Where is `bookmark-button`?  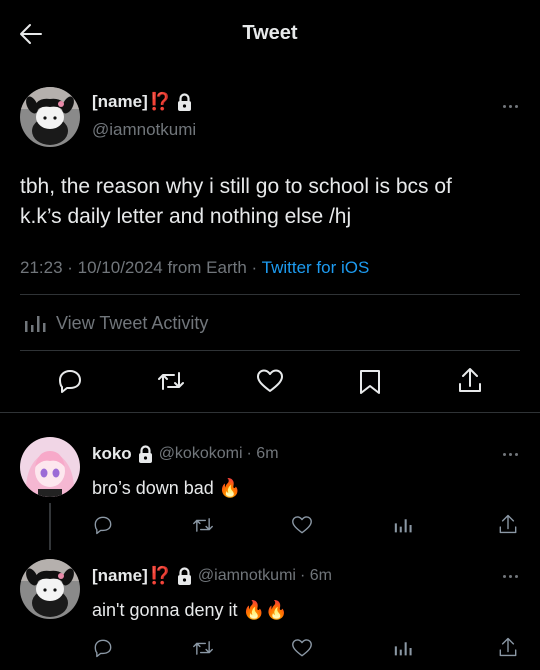
bookmark-button is located at coordinates (370, 382).